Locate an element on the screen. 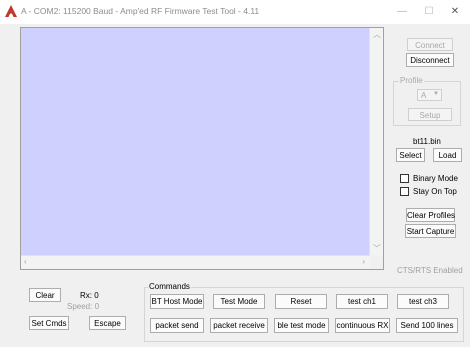 The image size is (470, 347). commands-group-label: Commands is located at coordinates (169, 286).